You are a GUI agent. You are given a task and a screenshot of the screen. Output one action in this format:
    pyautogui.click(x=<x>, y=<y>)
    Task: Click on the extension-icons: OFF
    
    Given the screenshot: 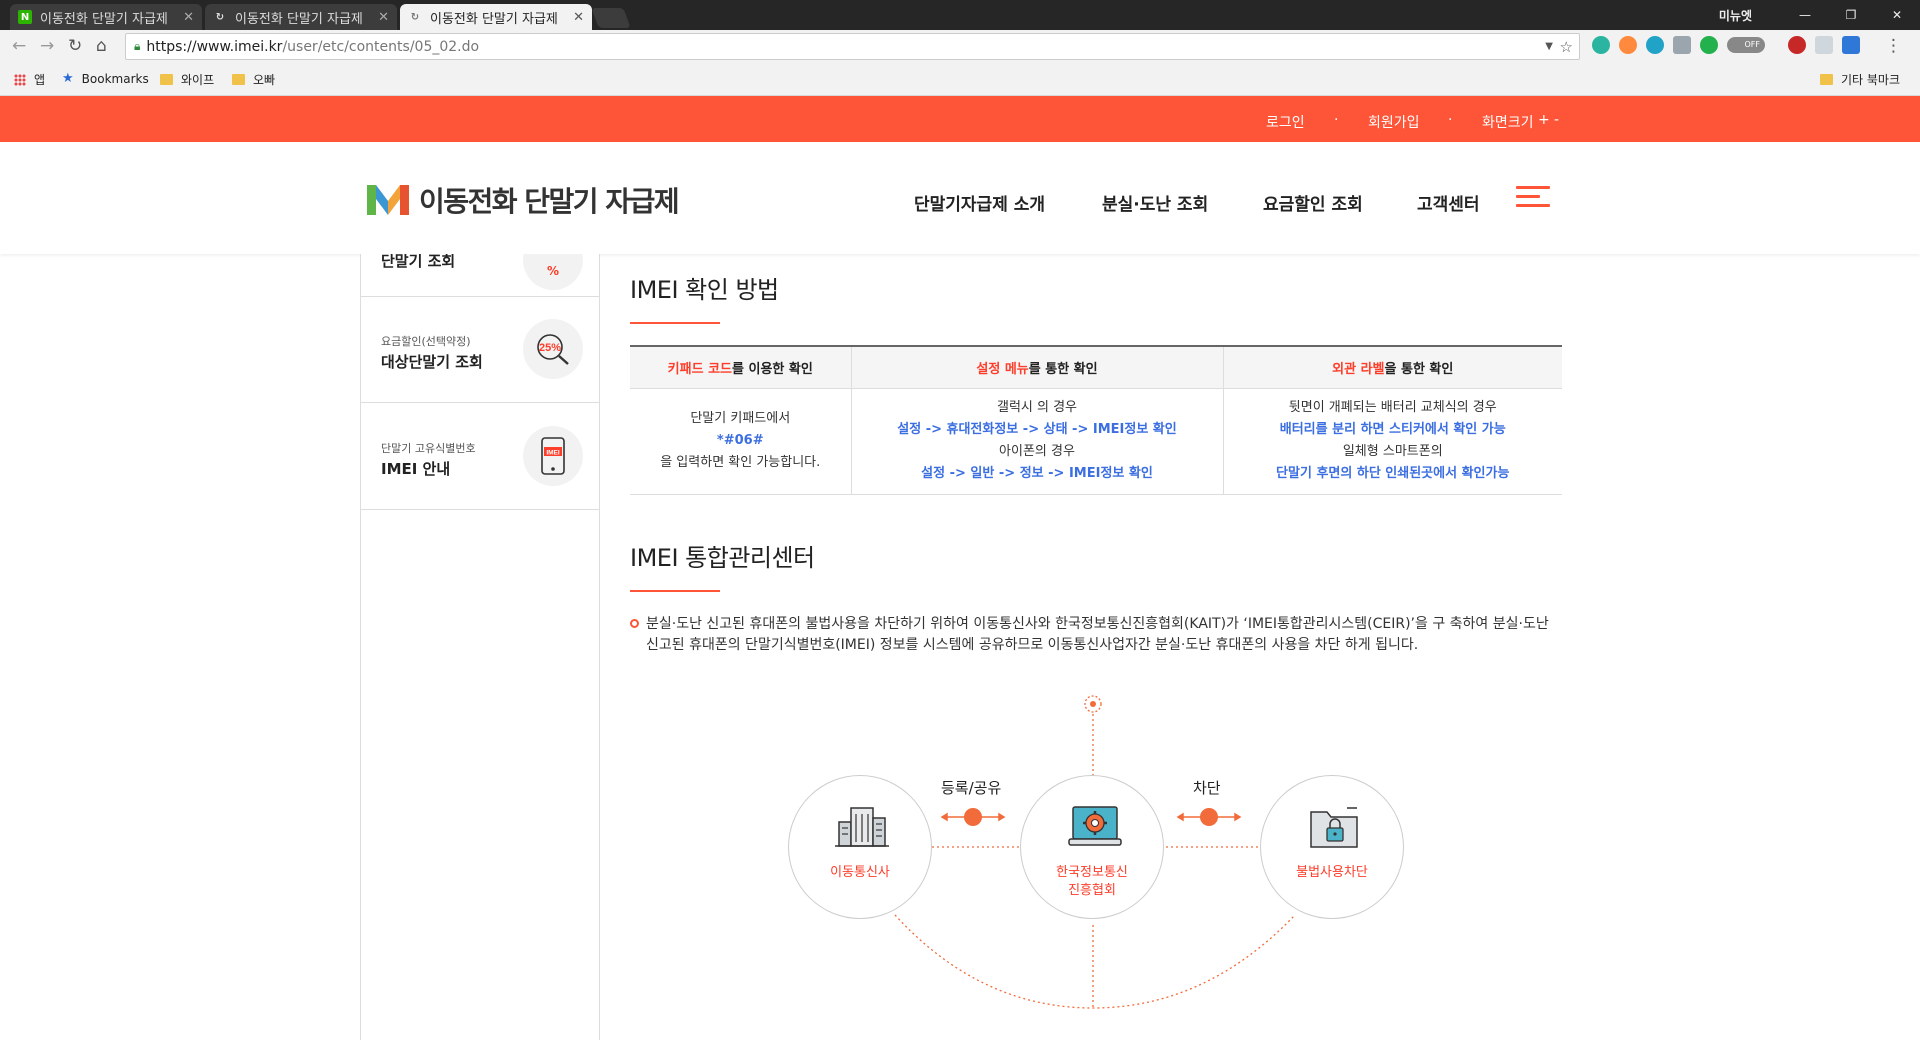 What is the action you would take?
    pyautogui.click(x=1726, y=45)
    